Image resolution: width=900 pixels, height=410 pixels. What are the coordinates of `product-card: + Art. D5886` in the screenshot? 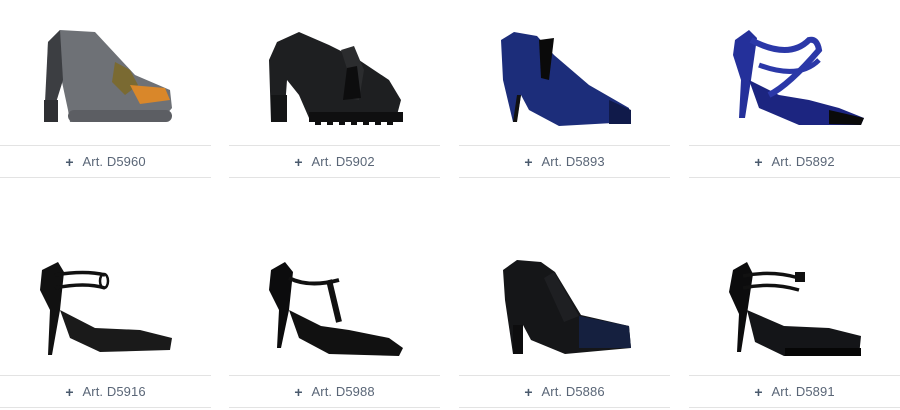 It's located at (564, 320).